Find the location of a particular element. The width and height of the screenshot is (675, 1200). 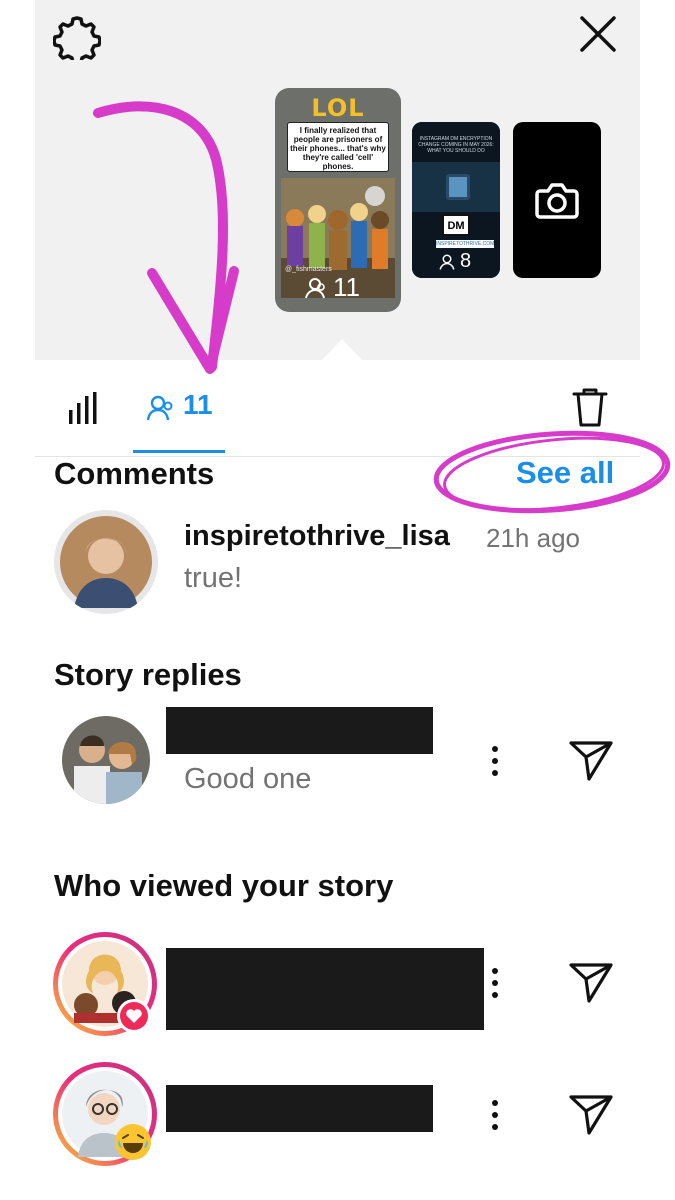

add-story-button is located at coordinates (557, 200).